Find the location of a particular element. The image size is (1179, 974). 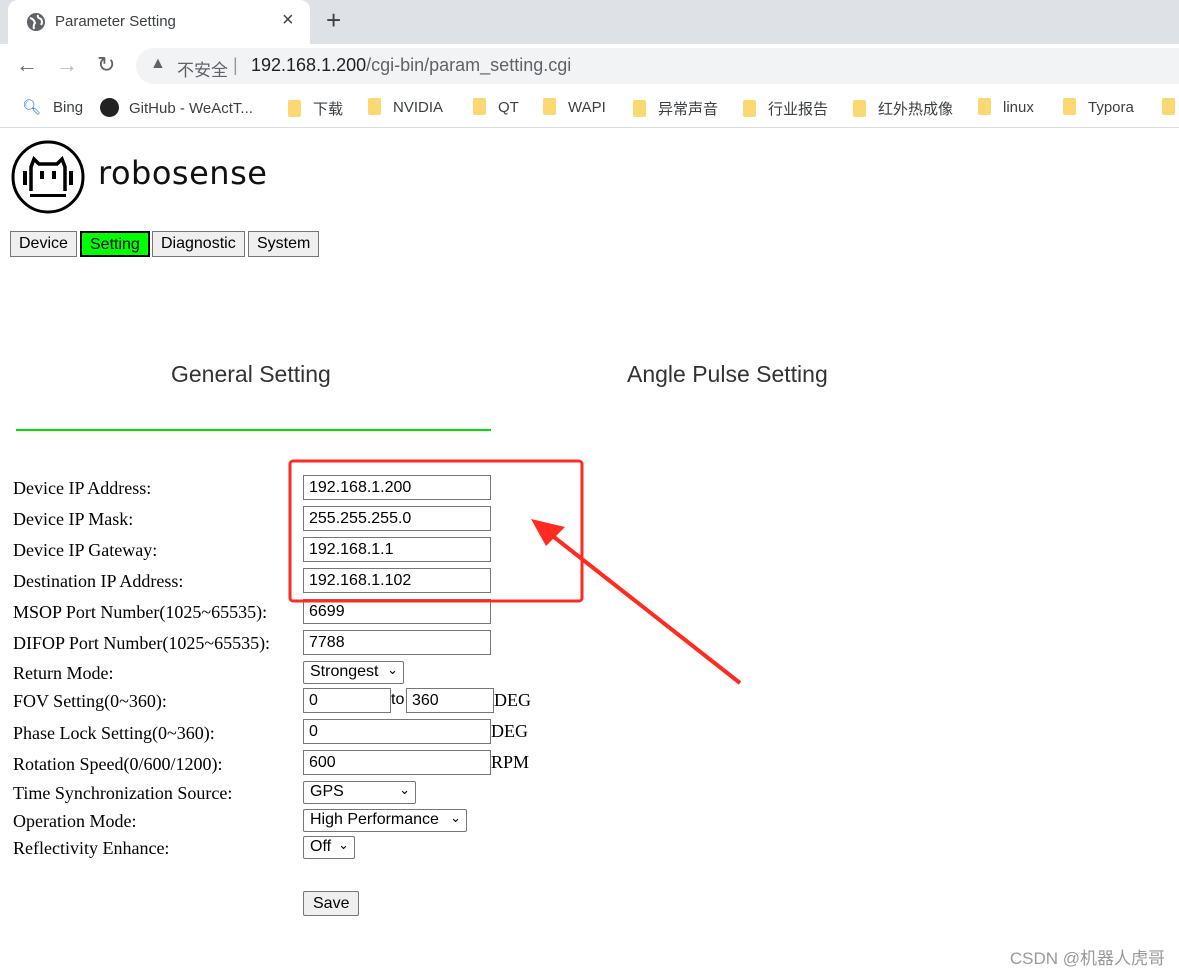

fov-start-input is located at coordinates (347, 700).